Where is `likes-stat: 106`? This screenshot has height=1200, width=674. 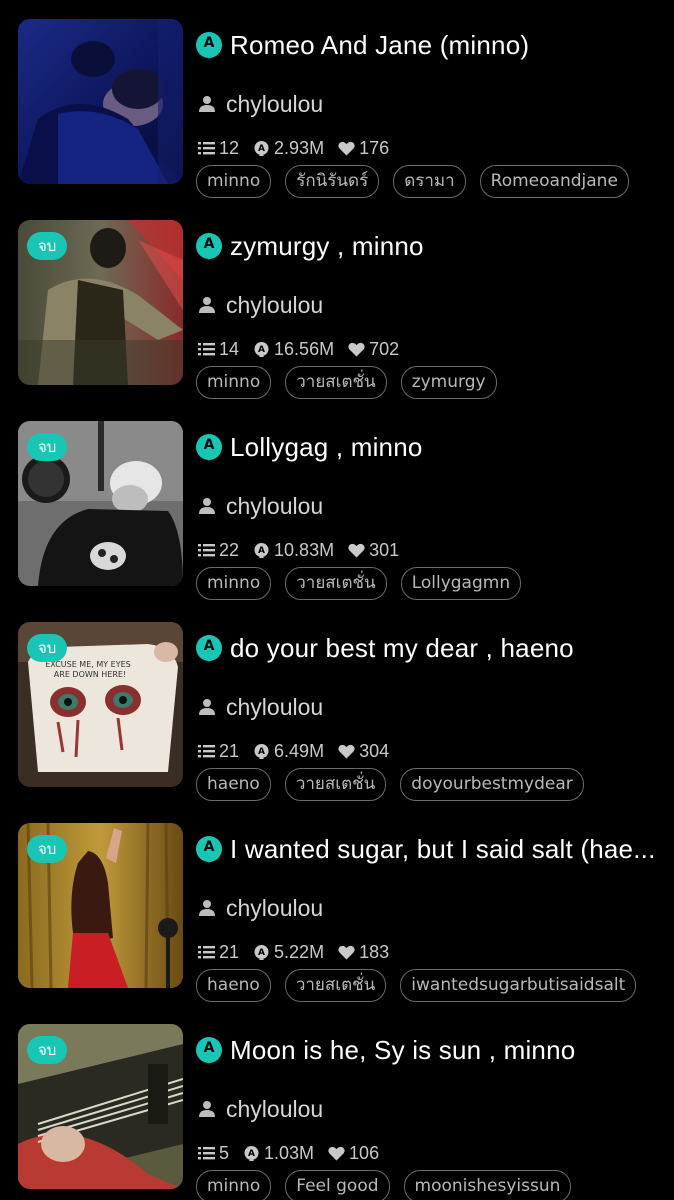 likes-stat: 106 is located at coordinates (353, 1153).